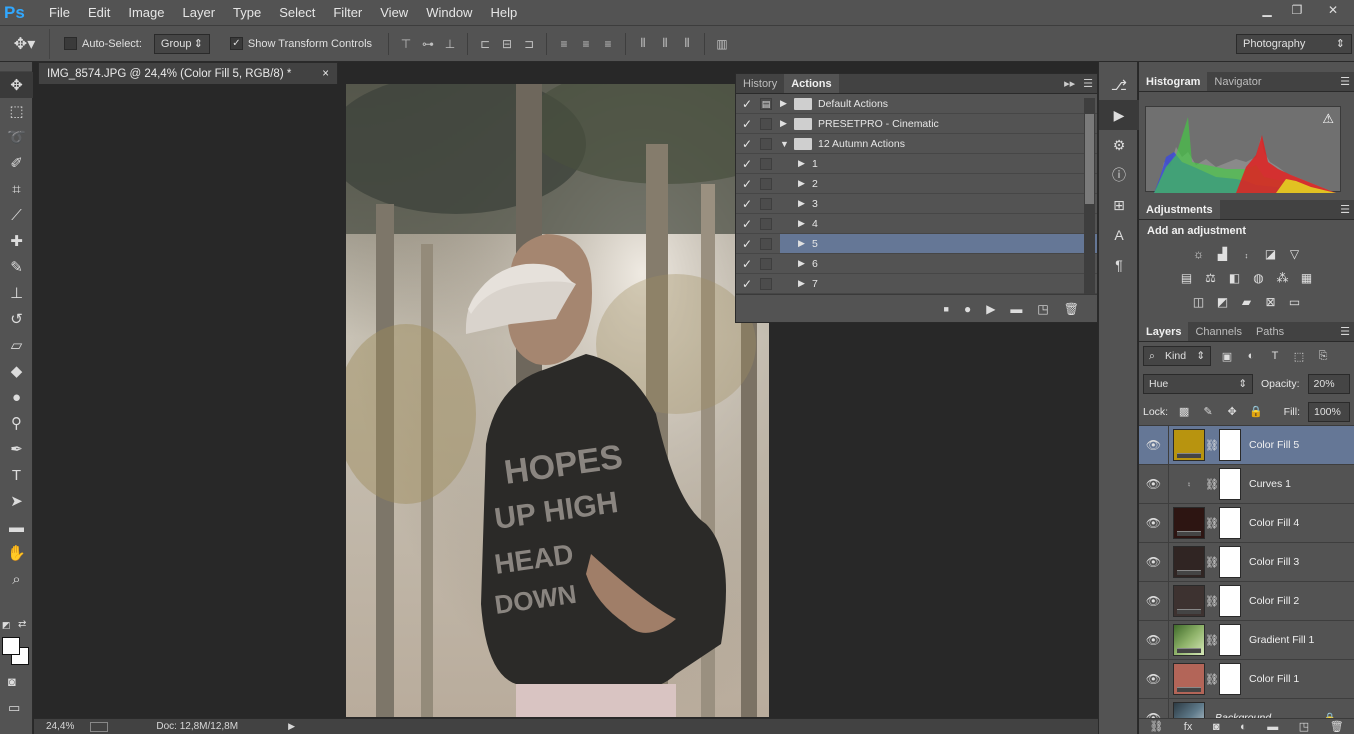 Image resolution: width=1354 pixels, height=734 pixels. I want to click on layer-name: Color Fill 3, so click(1274, 562).